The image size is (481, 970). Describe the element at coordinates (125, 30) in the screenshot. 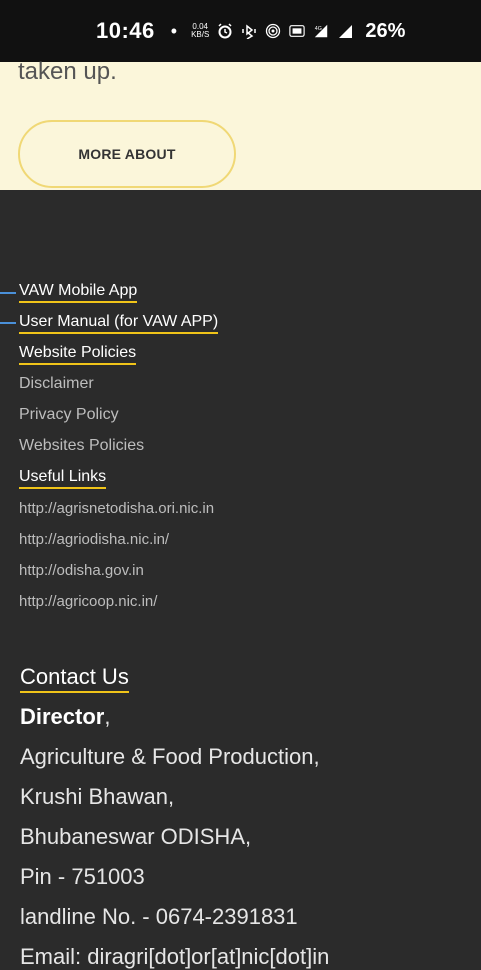

I see `status-time: 10:46` at that location.